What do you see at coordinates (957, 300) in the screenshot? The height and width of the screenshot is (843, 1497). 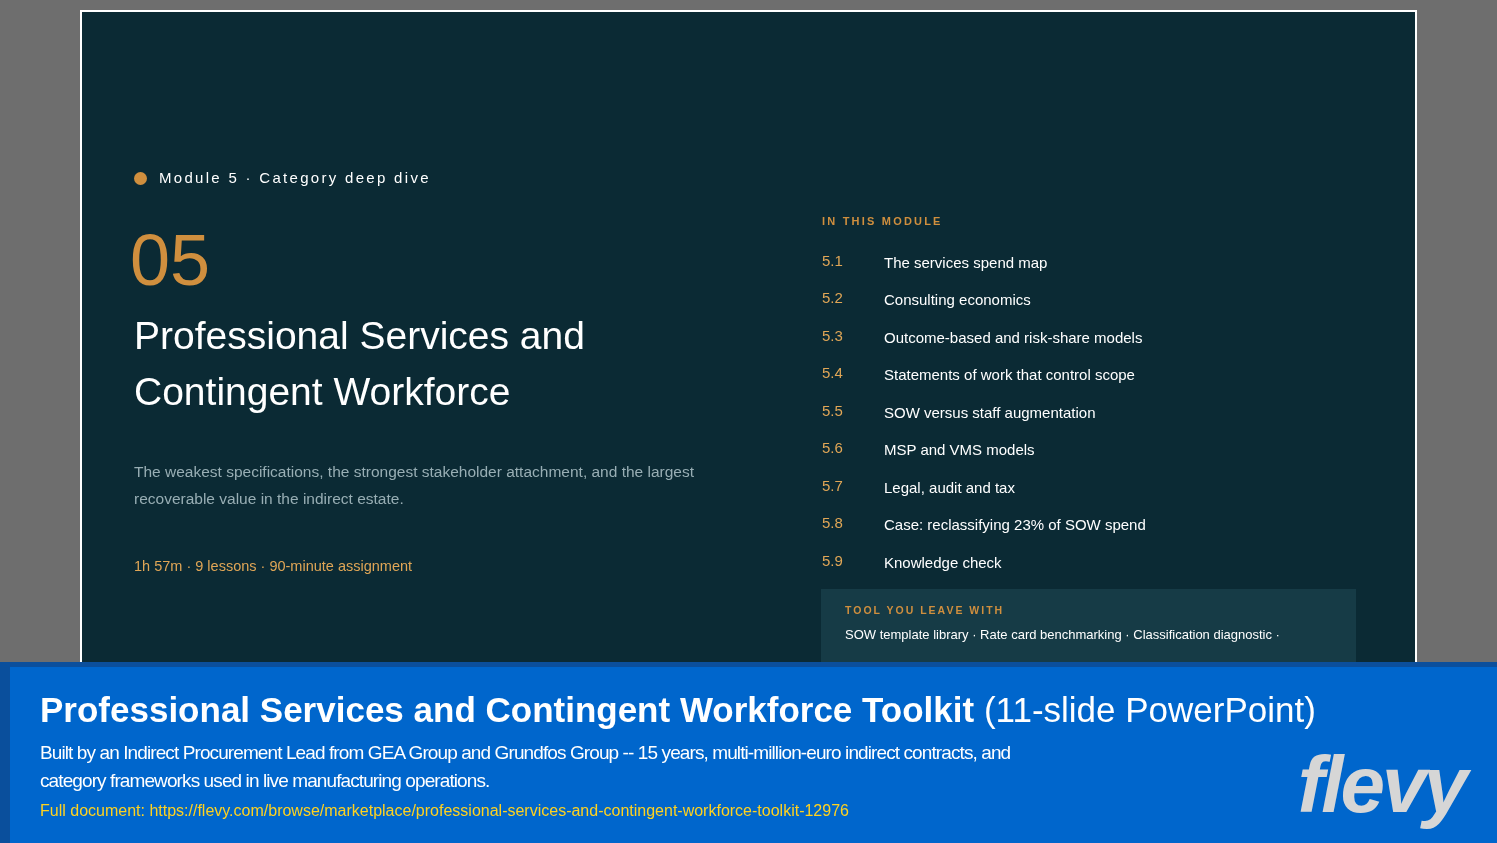 I see `lesson-title: Consulting economics` at bounding box center [957, 300].